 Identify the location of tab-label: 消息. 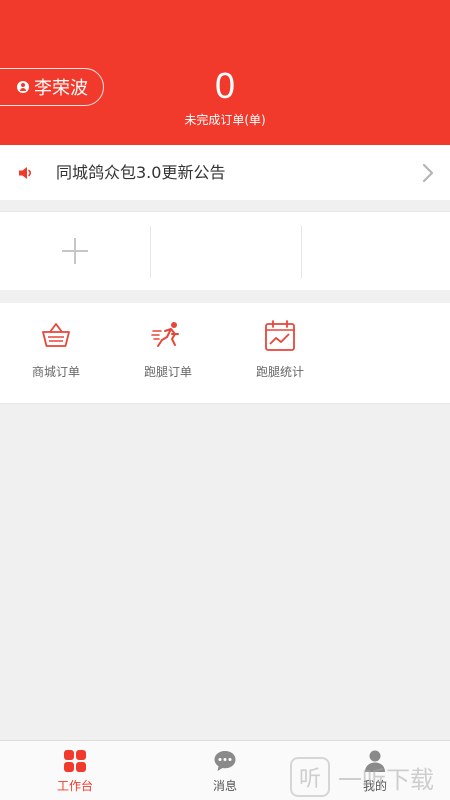
(224, 786).